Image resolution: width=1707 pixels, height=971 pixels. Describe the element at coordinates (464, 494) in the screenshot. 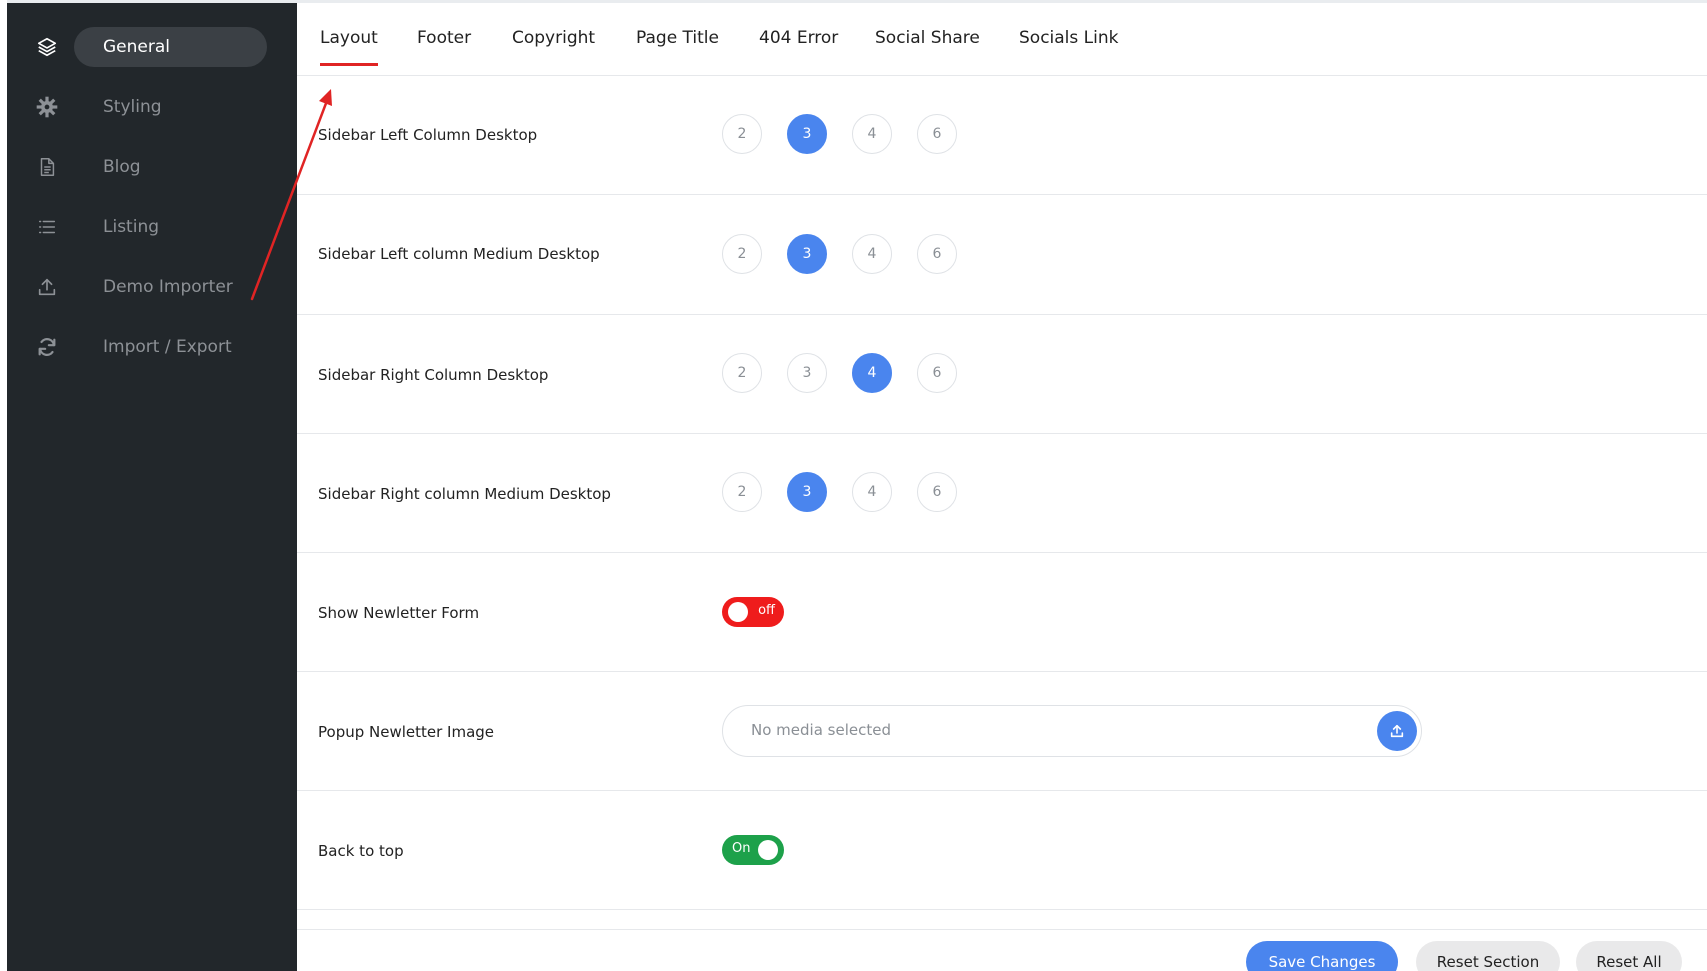

I see `setting-label: Sidebar Right column Medium Desktop` at that location.